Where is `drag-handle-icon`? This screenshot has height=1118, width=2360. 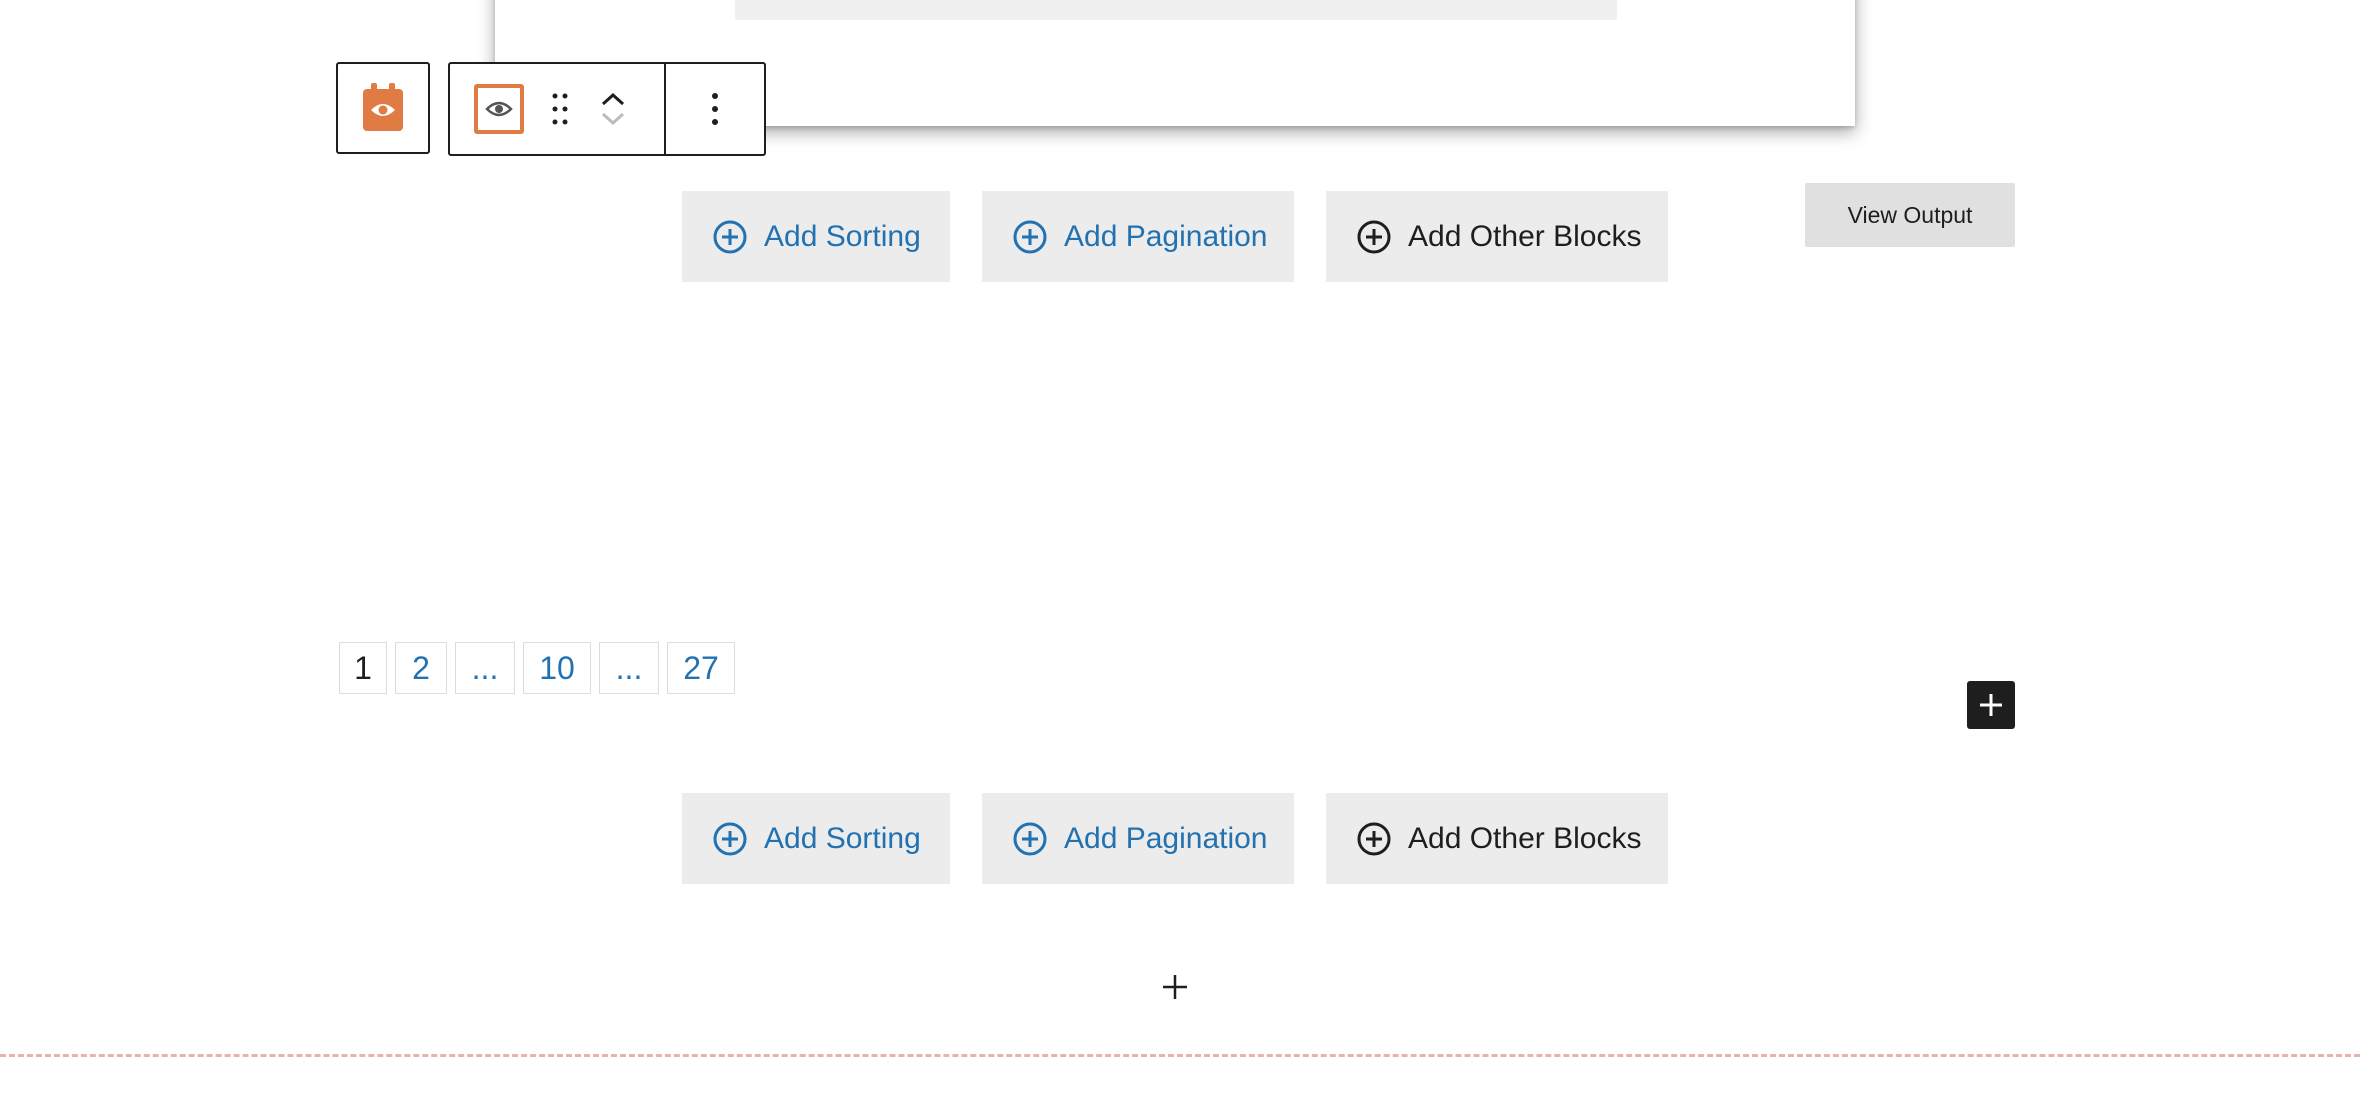 drag-handle-icon is located at coordinates (560, 109).